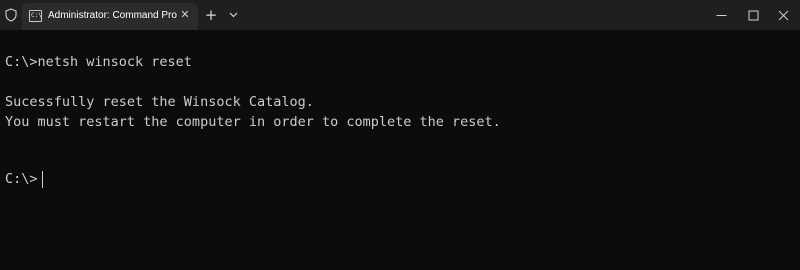 This screenshot has width=800, height=270. What do you see at coordinates (753, 15) in the screenshot?
I see `maximize-icon` at bounding box center [753, 15].